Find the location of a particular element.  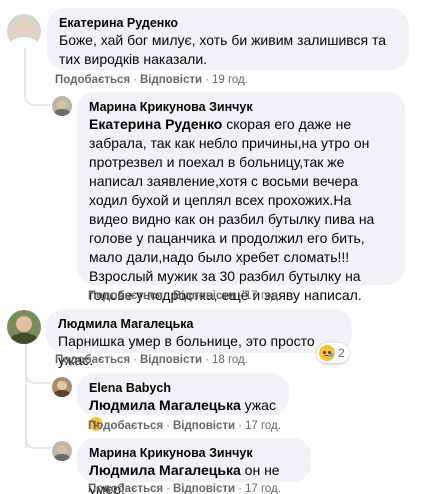

thread-line is located at coordinates (25, 70).